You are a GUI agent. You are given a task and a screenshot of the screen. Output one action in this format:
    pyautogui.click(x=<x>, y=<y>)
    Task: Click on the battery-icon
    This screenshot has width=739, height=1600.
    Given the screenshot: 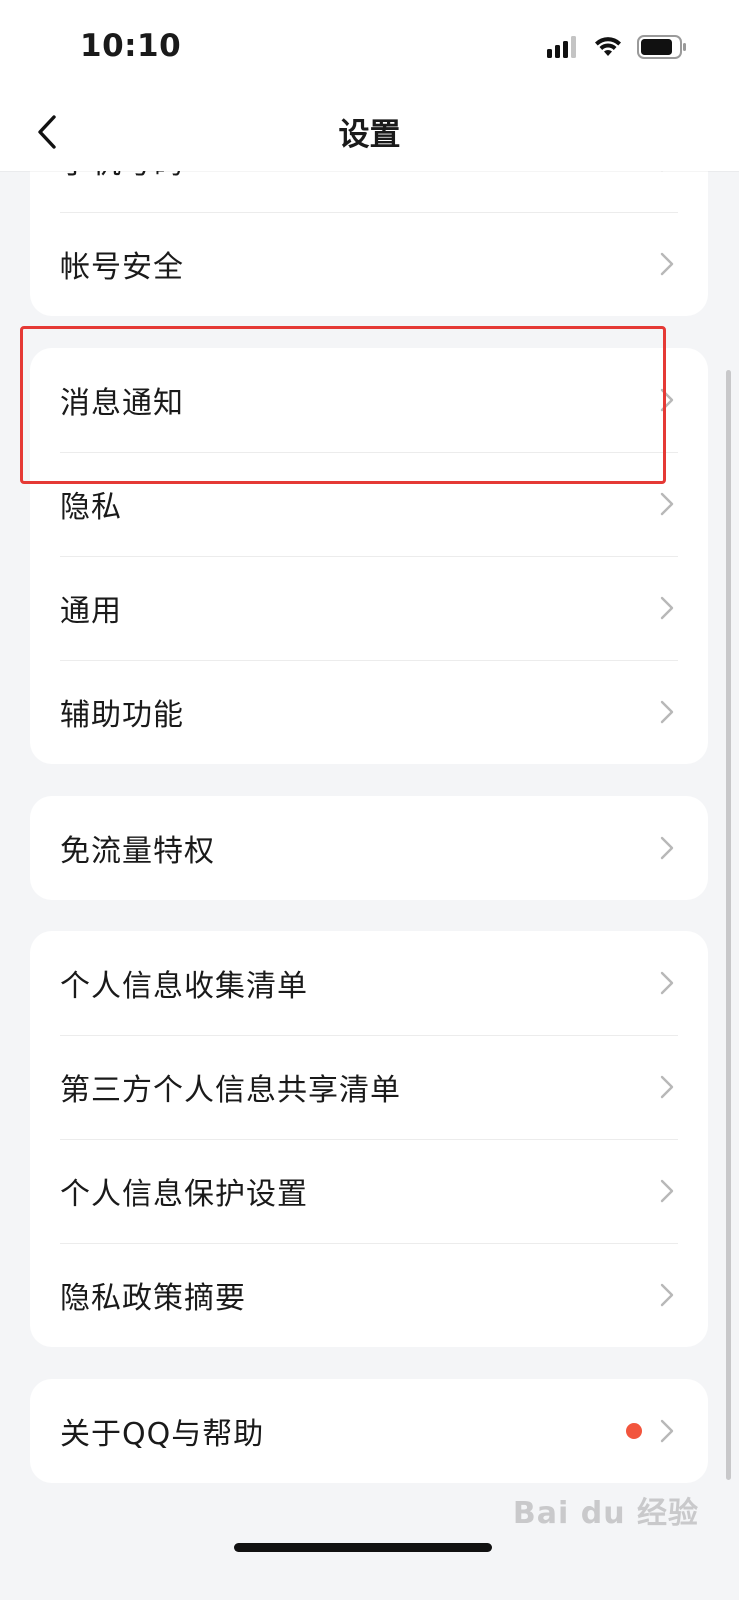 What is the action you would take?
    pyautogui.click(x=662, y=49)
    